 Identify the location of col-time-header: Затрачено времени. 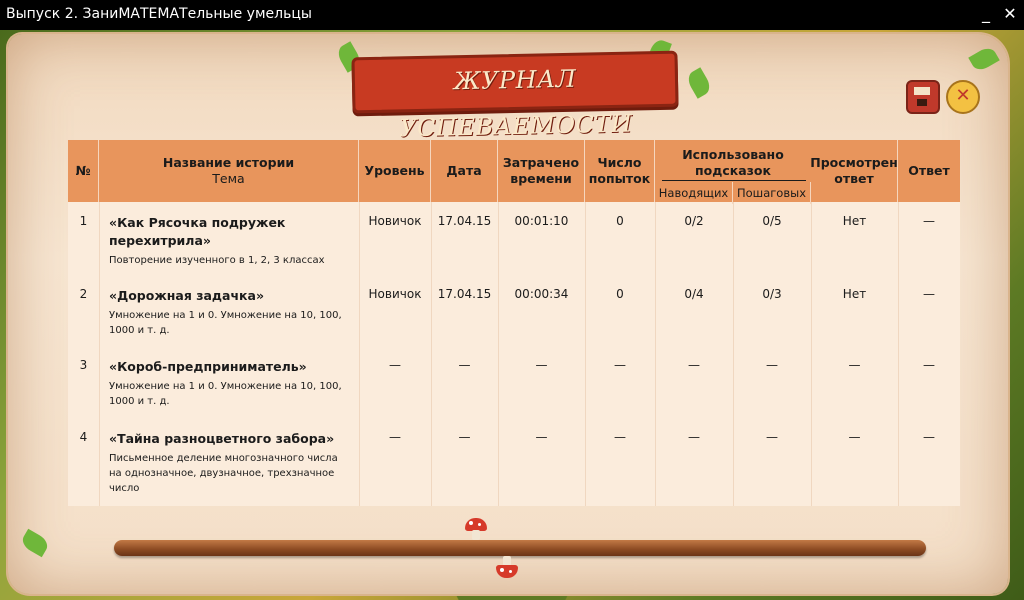
(541, 171).